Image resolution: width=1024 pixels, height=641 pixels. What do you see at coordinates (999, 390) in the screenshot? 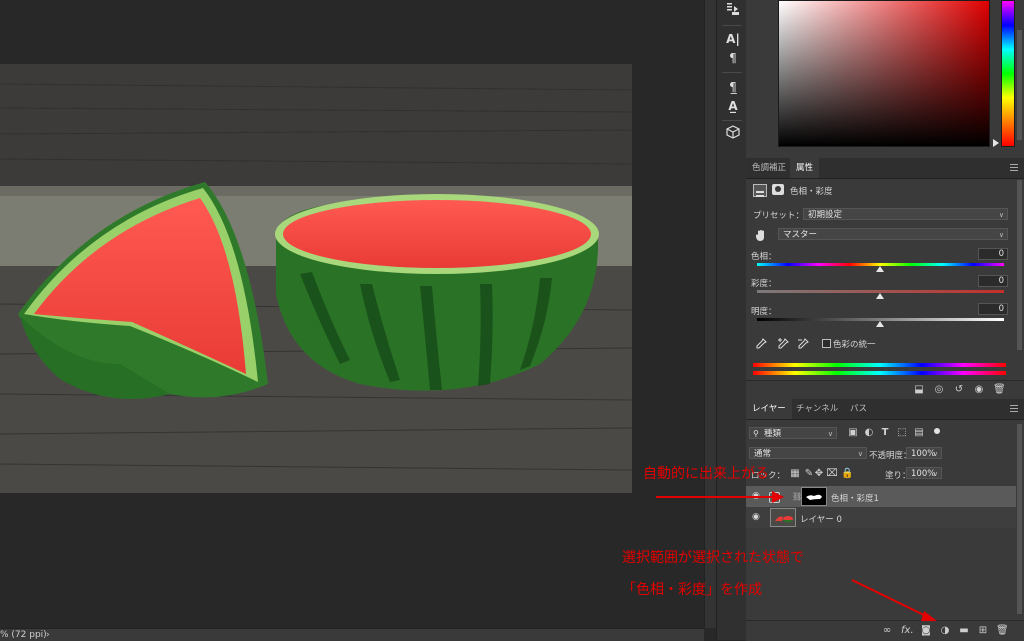
I see `trash-icon: 🗑` at bounding box center [999, 390].